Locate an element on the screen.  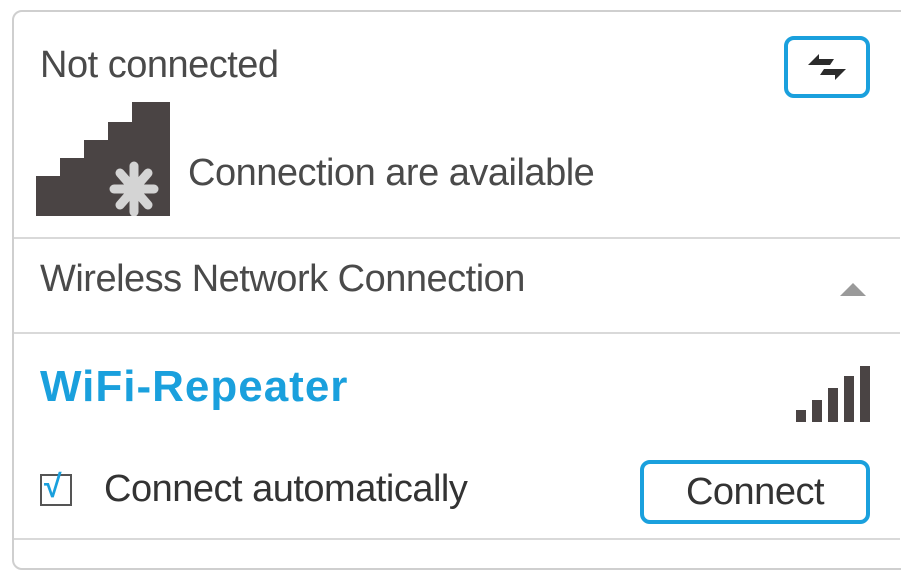
auto-connect-checkbox: √ is located at coordinates (56, 488).